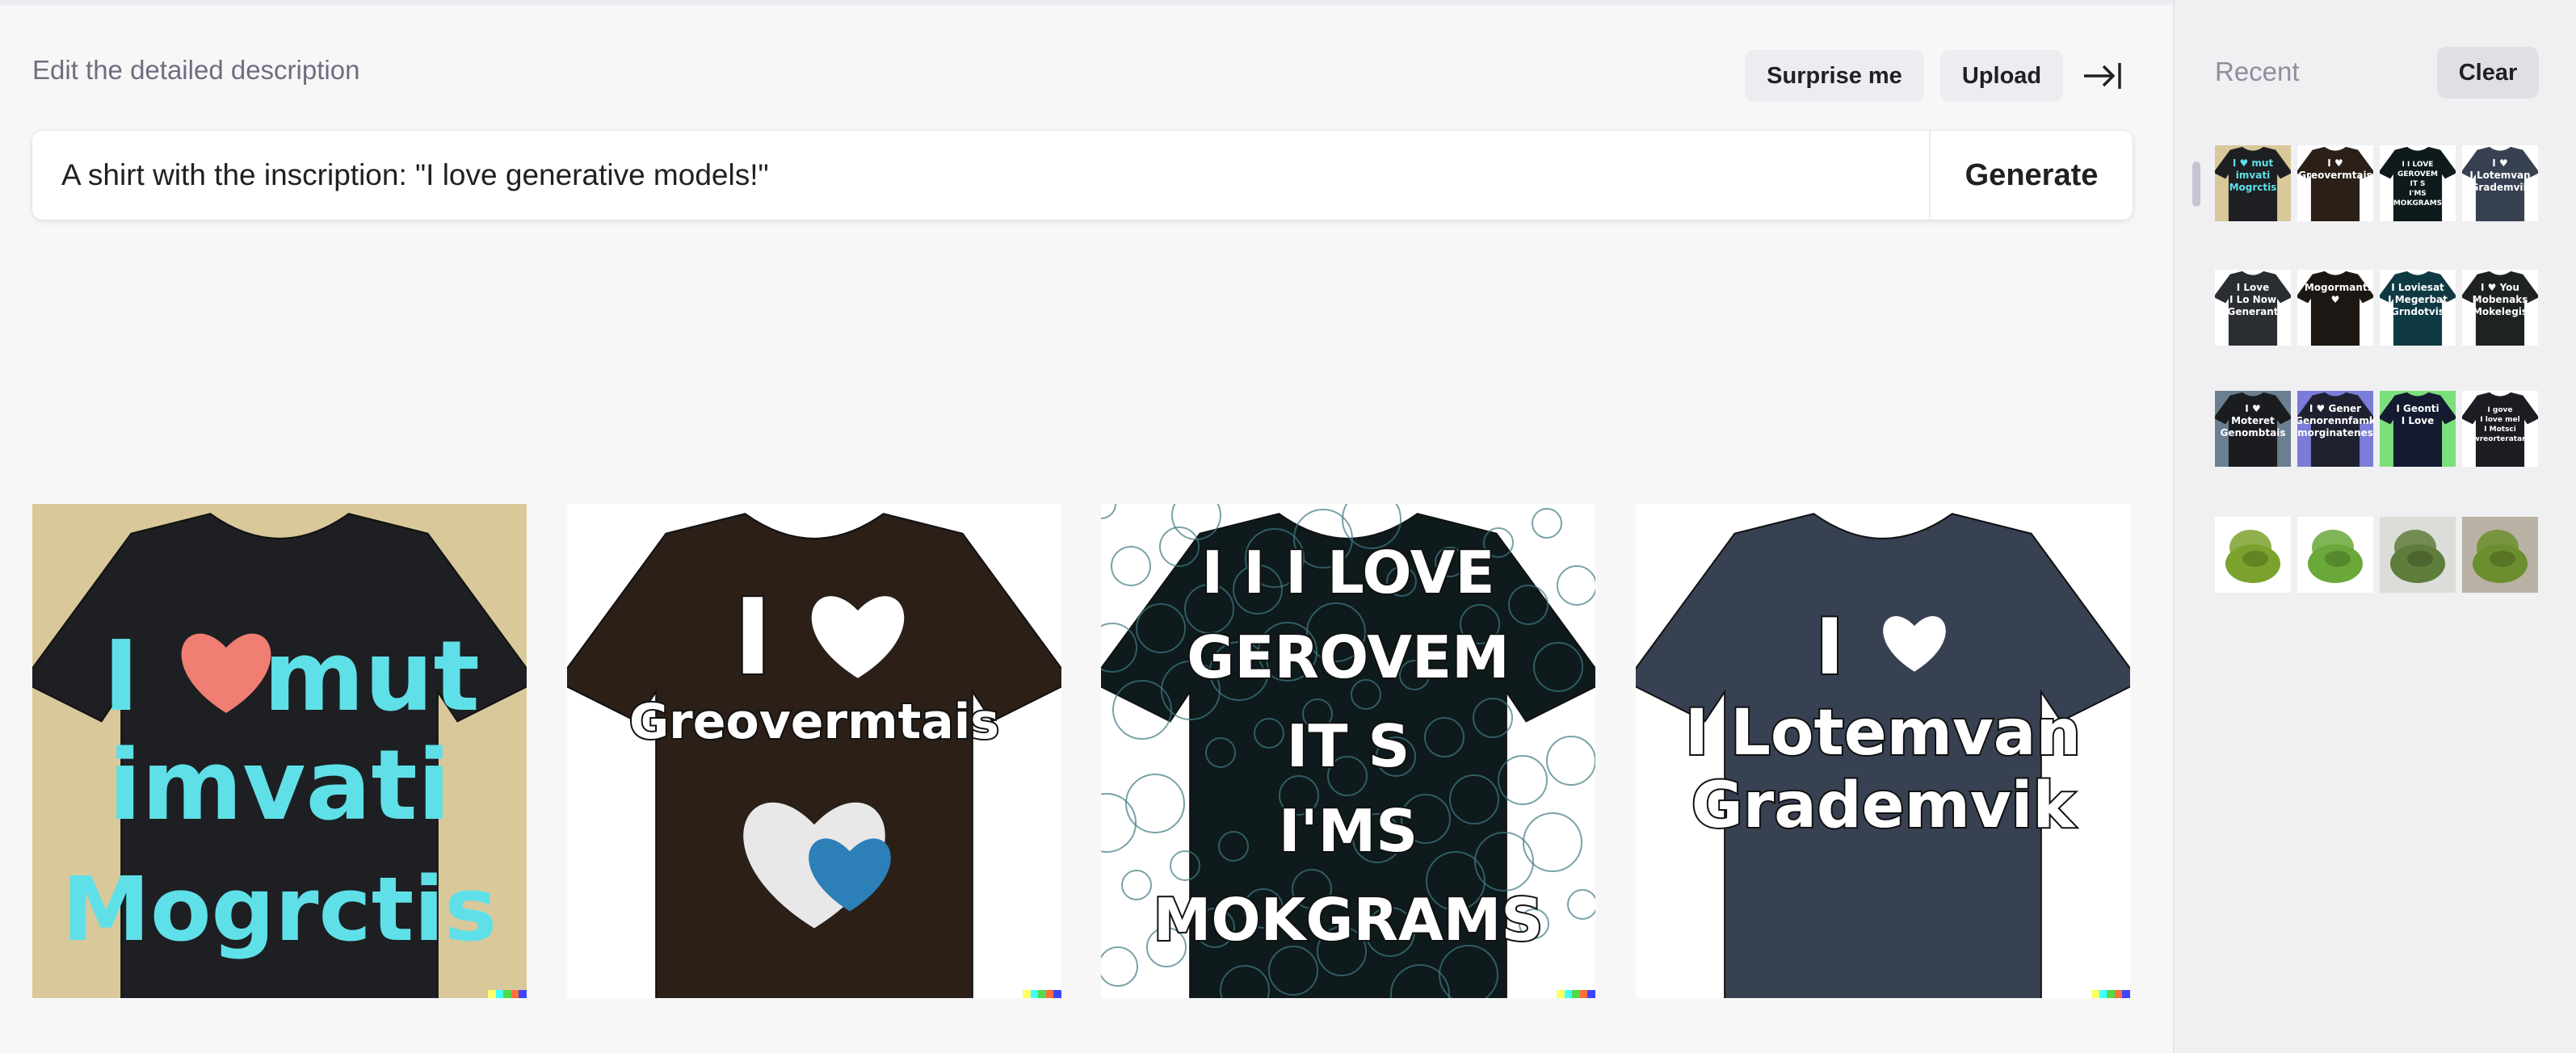  I want to click on recent-row, so click(2376, 555).